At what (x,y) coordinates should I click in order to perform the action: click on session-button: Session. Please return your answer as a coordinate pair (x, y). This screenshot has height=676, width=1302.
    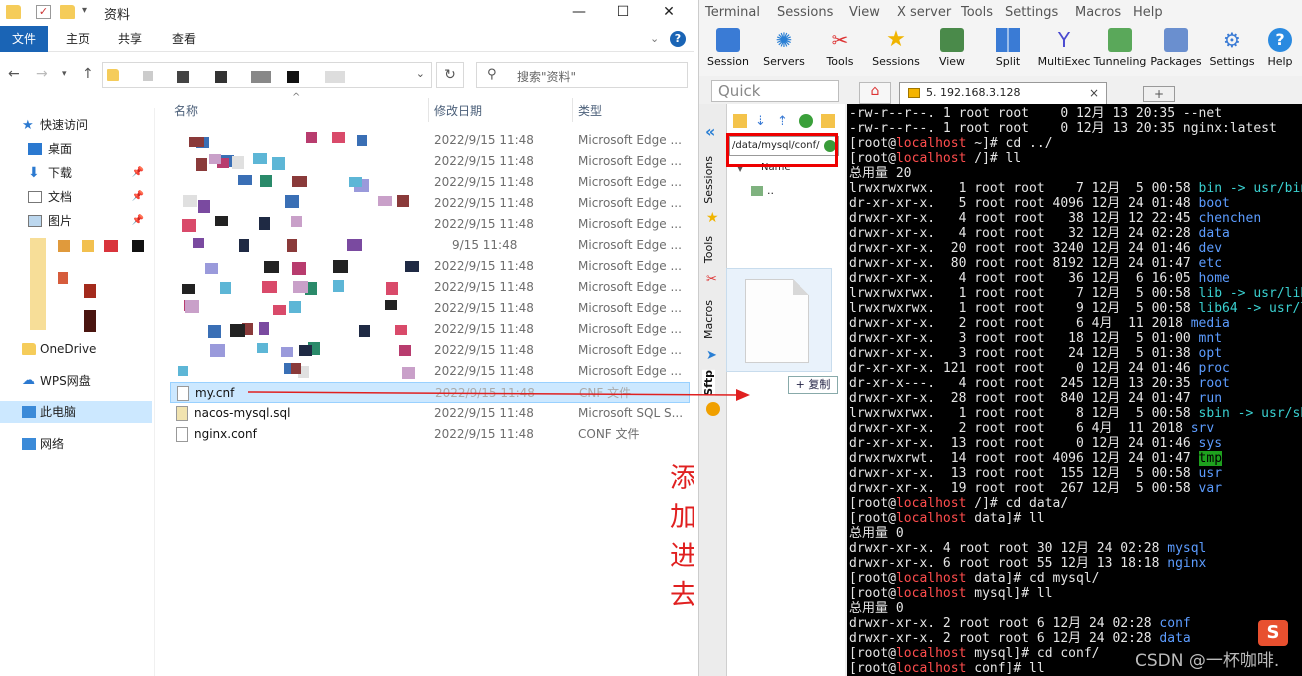
    Looking at the image, I should click on (728, 48).